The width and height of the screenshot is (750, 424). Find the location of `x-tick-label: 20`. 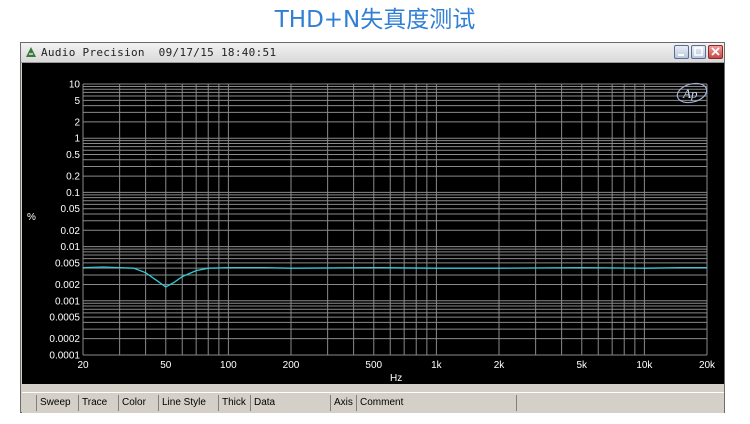

x-tick-label: 20 is located at coordinates (83, 365).